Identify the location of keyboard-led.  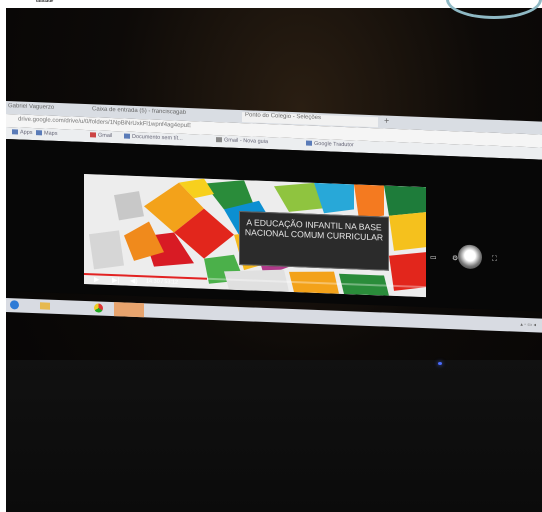
(440, 363).